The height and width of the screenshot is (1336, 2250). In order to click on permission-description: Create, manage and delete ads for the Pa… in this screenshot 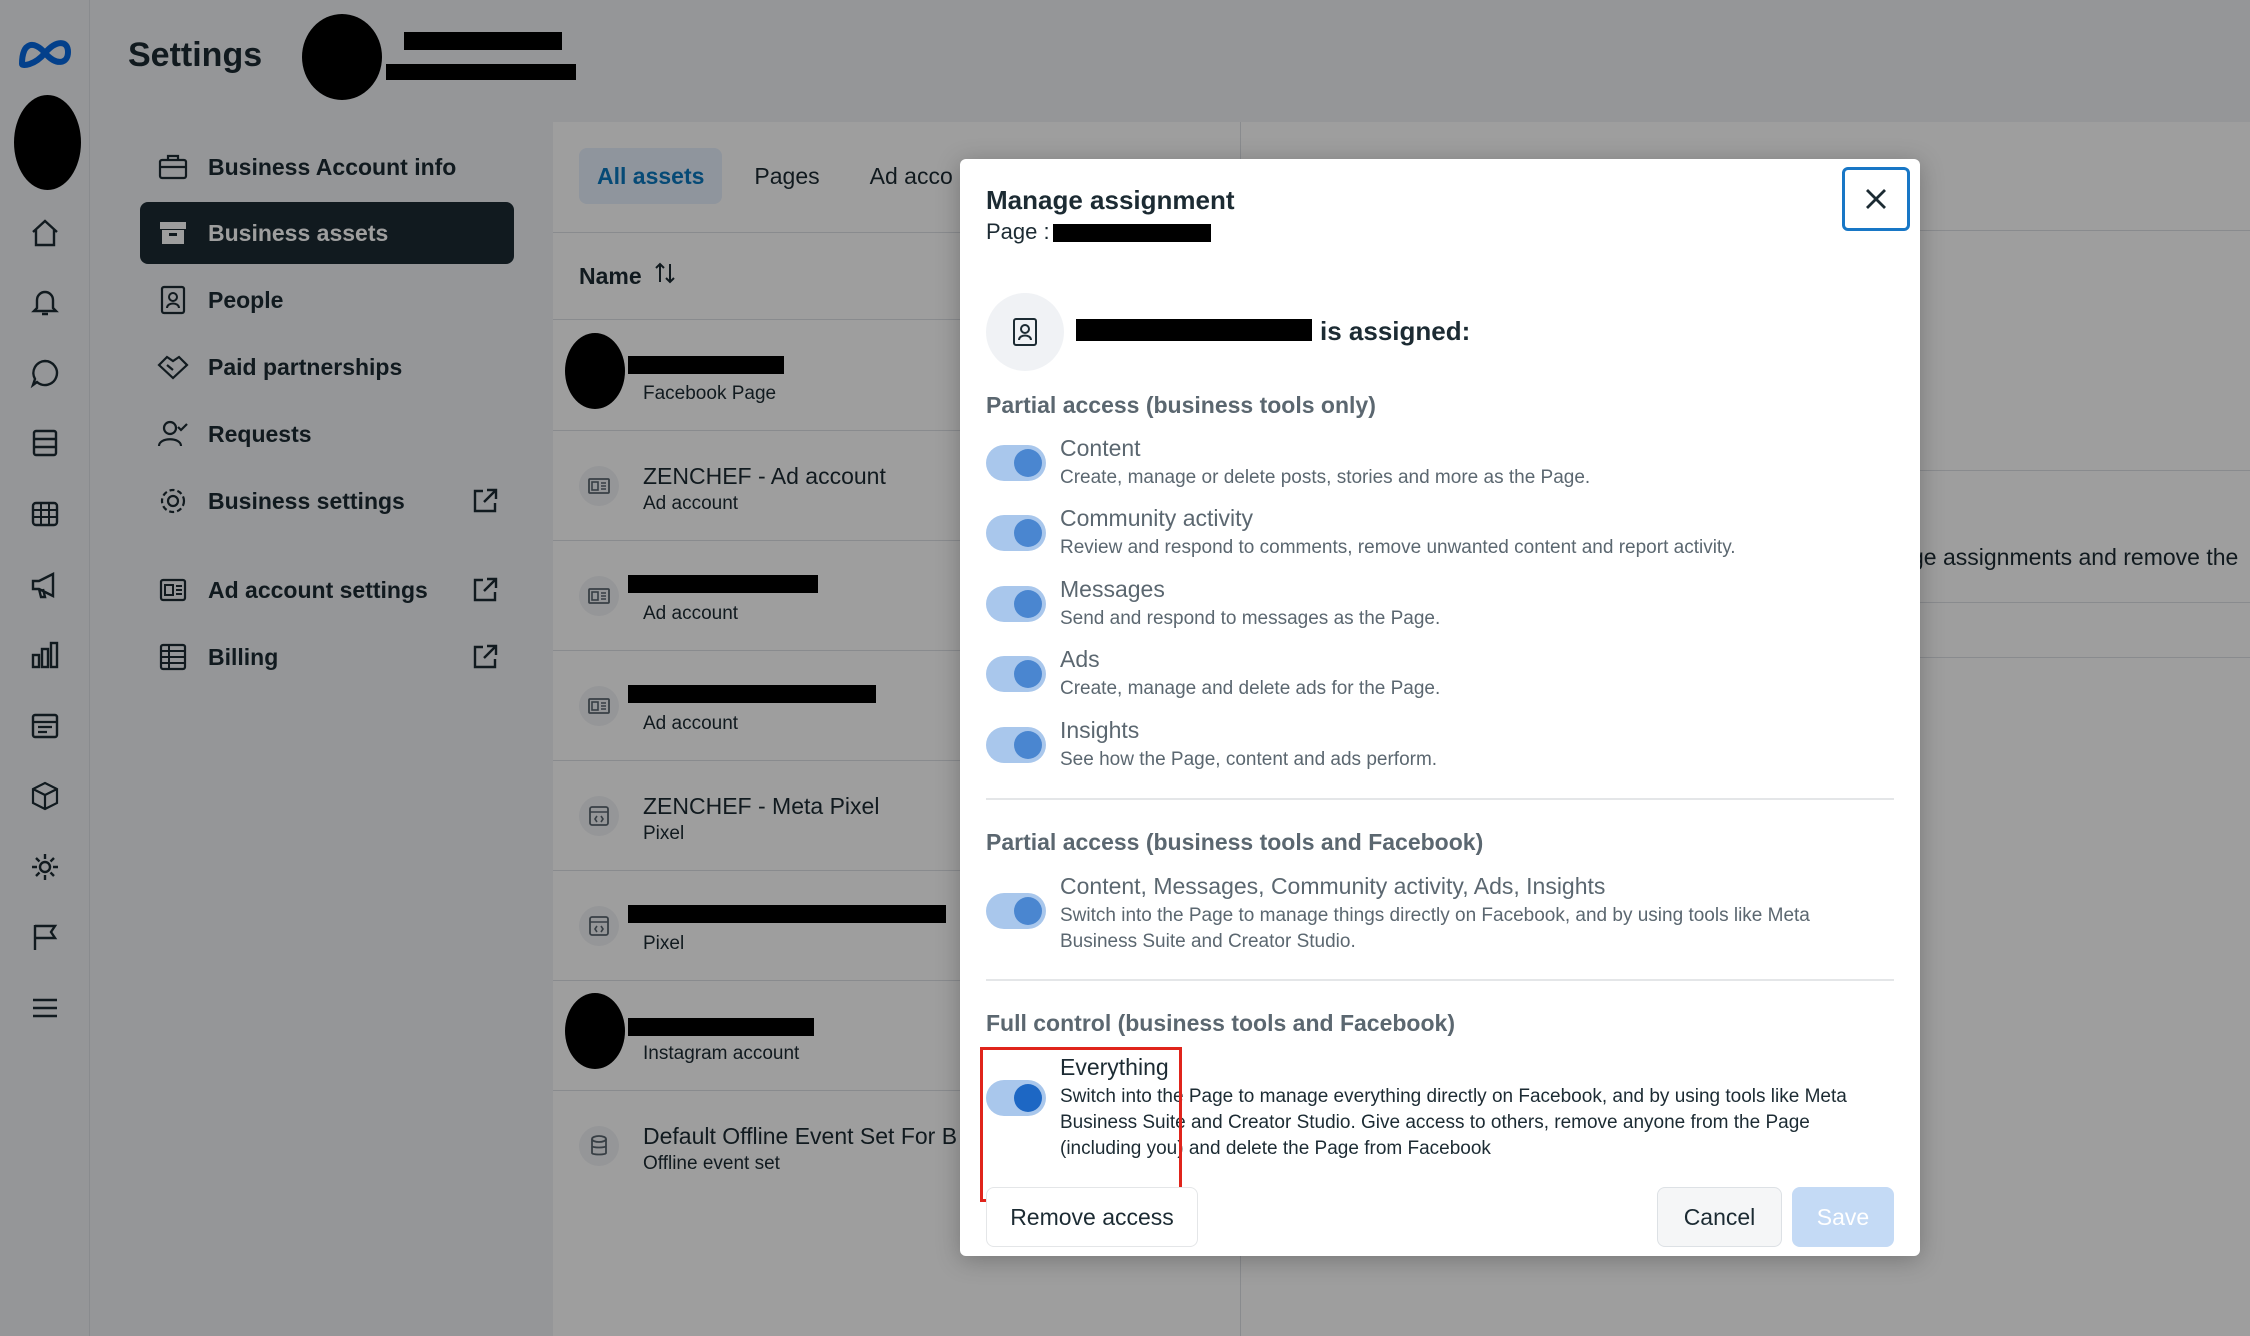, I will do `click(1250, 688)`.